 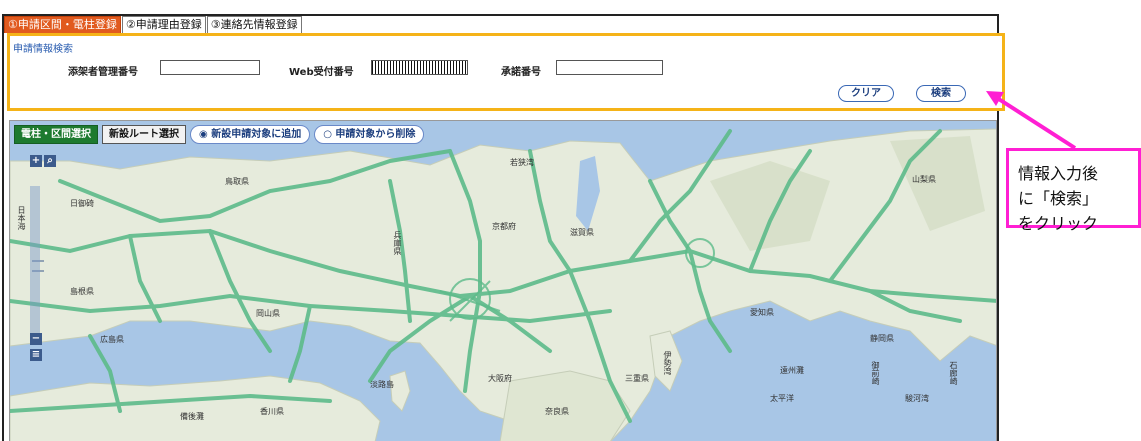 What do you see at coordinates (1058, 223) in the screenshot?
I see `callout-text: をクリック` at bounding box center [1058, 223].